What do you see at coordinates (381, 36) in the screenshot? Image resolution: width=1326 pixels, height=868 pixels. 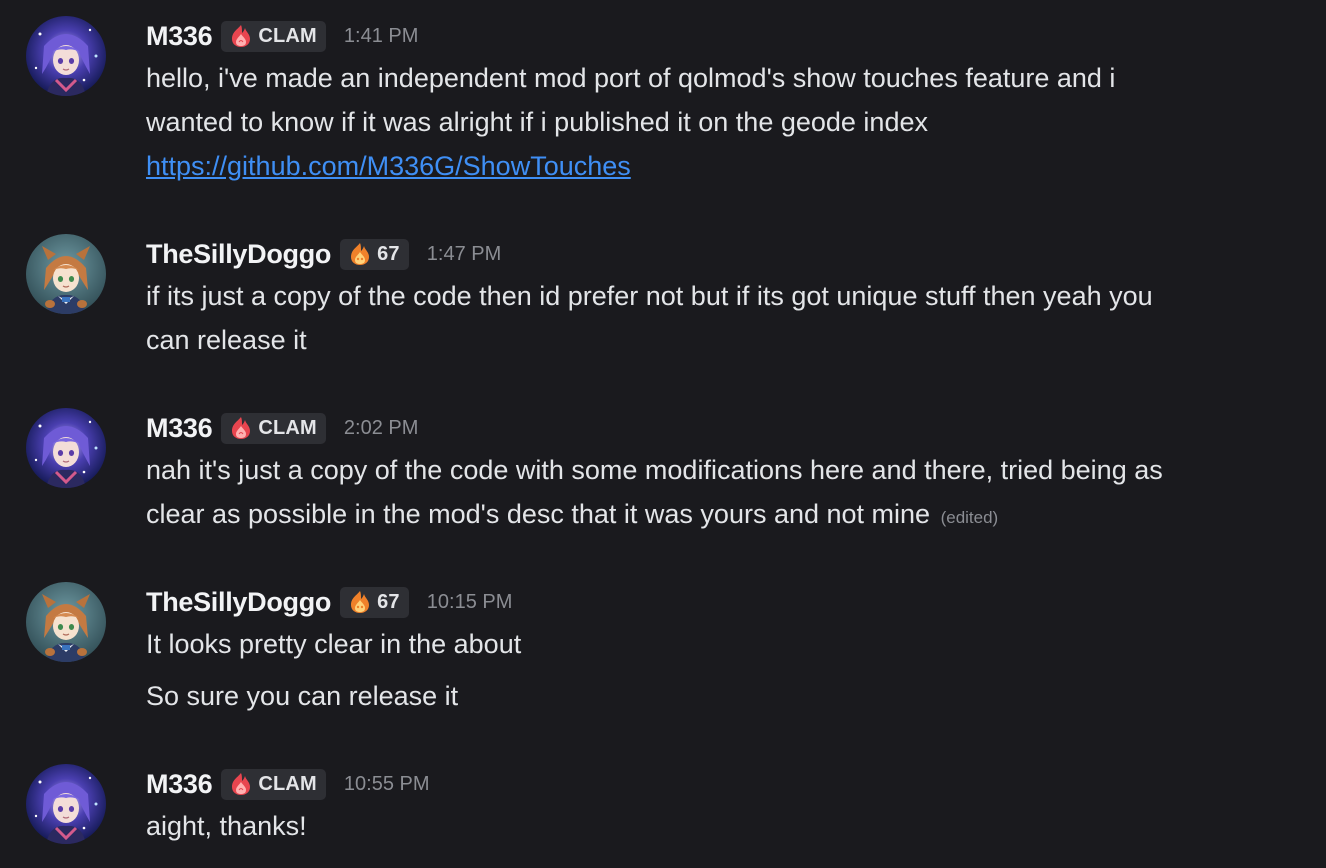 I see `message-timestamp: 1:41 PM` at bounding box center [381, 36].